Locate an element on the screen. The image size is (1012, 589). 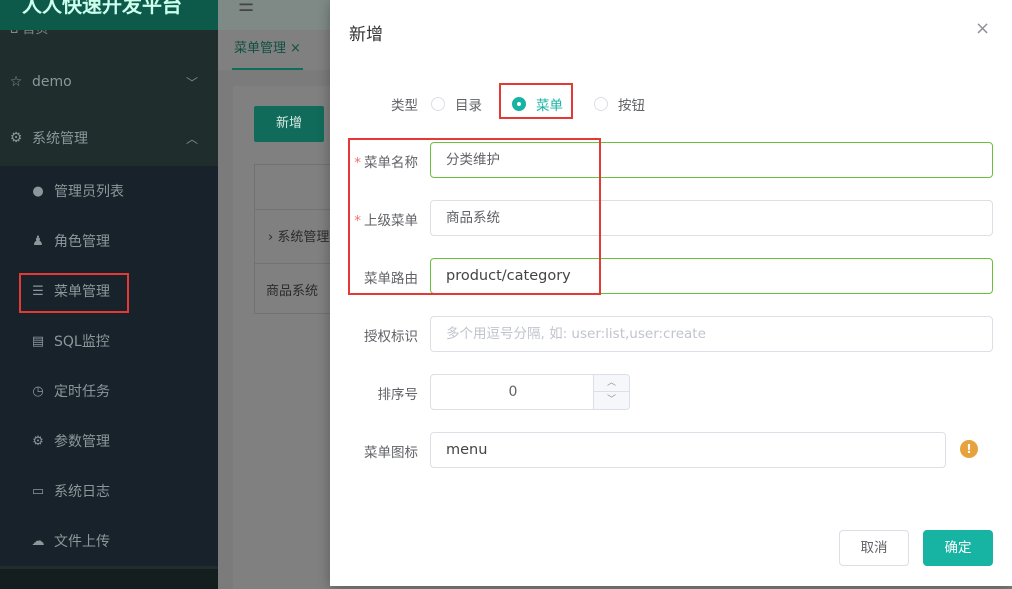
sidebar-item-upload: ☁ 文件上传 is located at coordinates (109, 541).